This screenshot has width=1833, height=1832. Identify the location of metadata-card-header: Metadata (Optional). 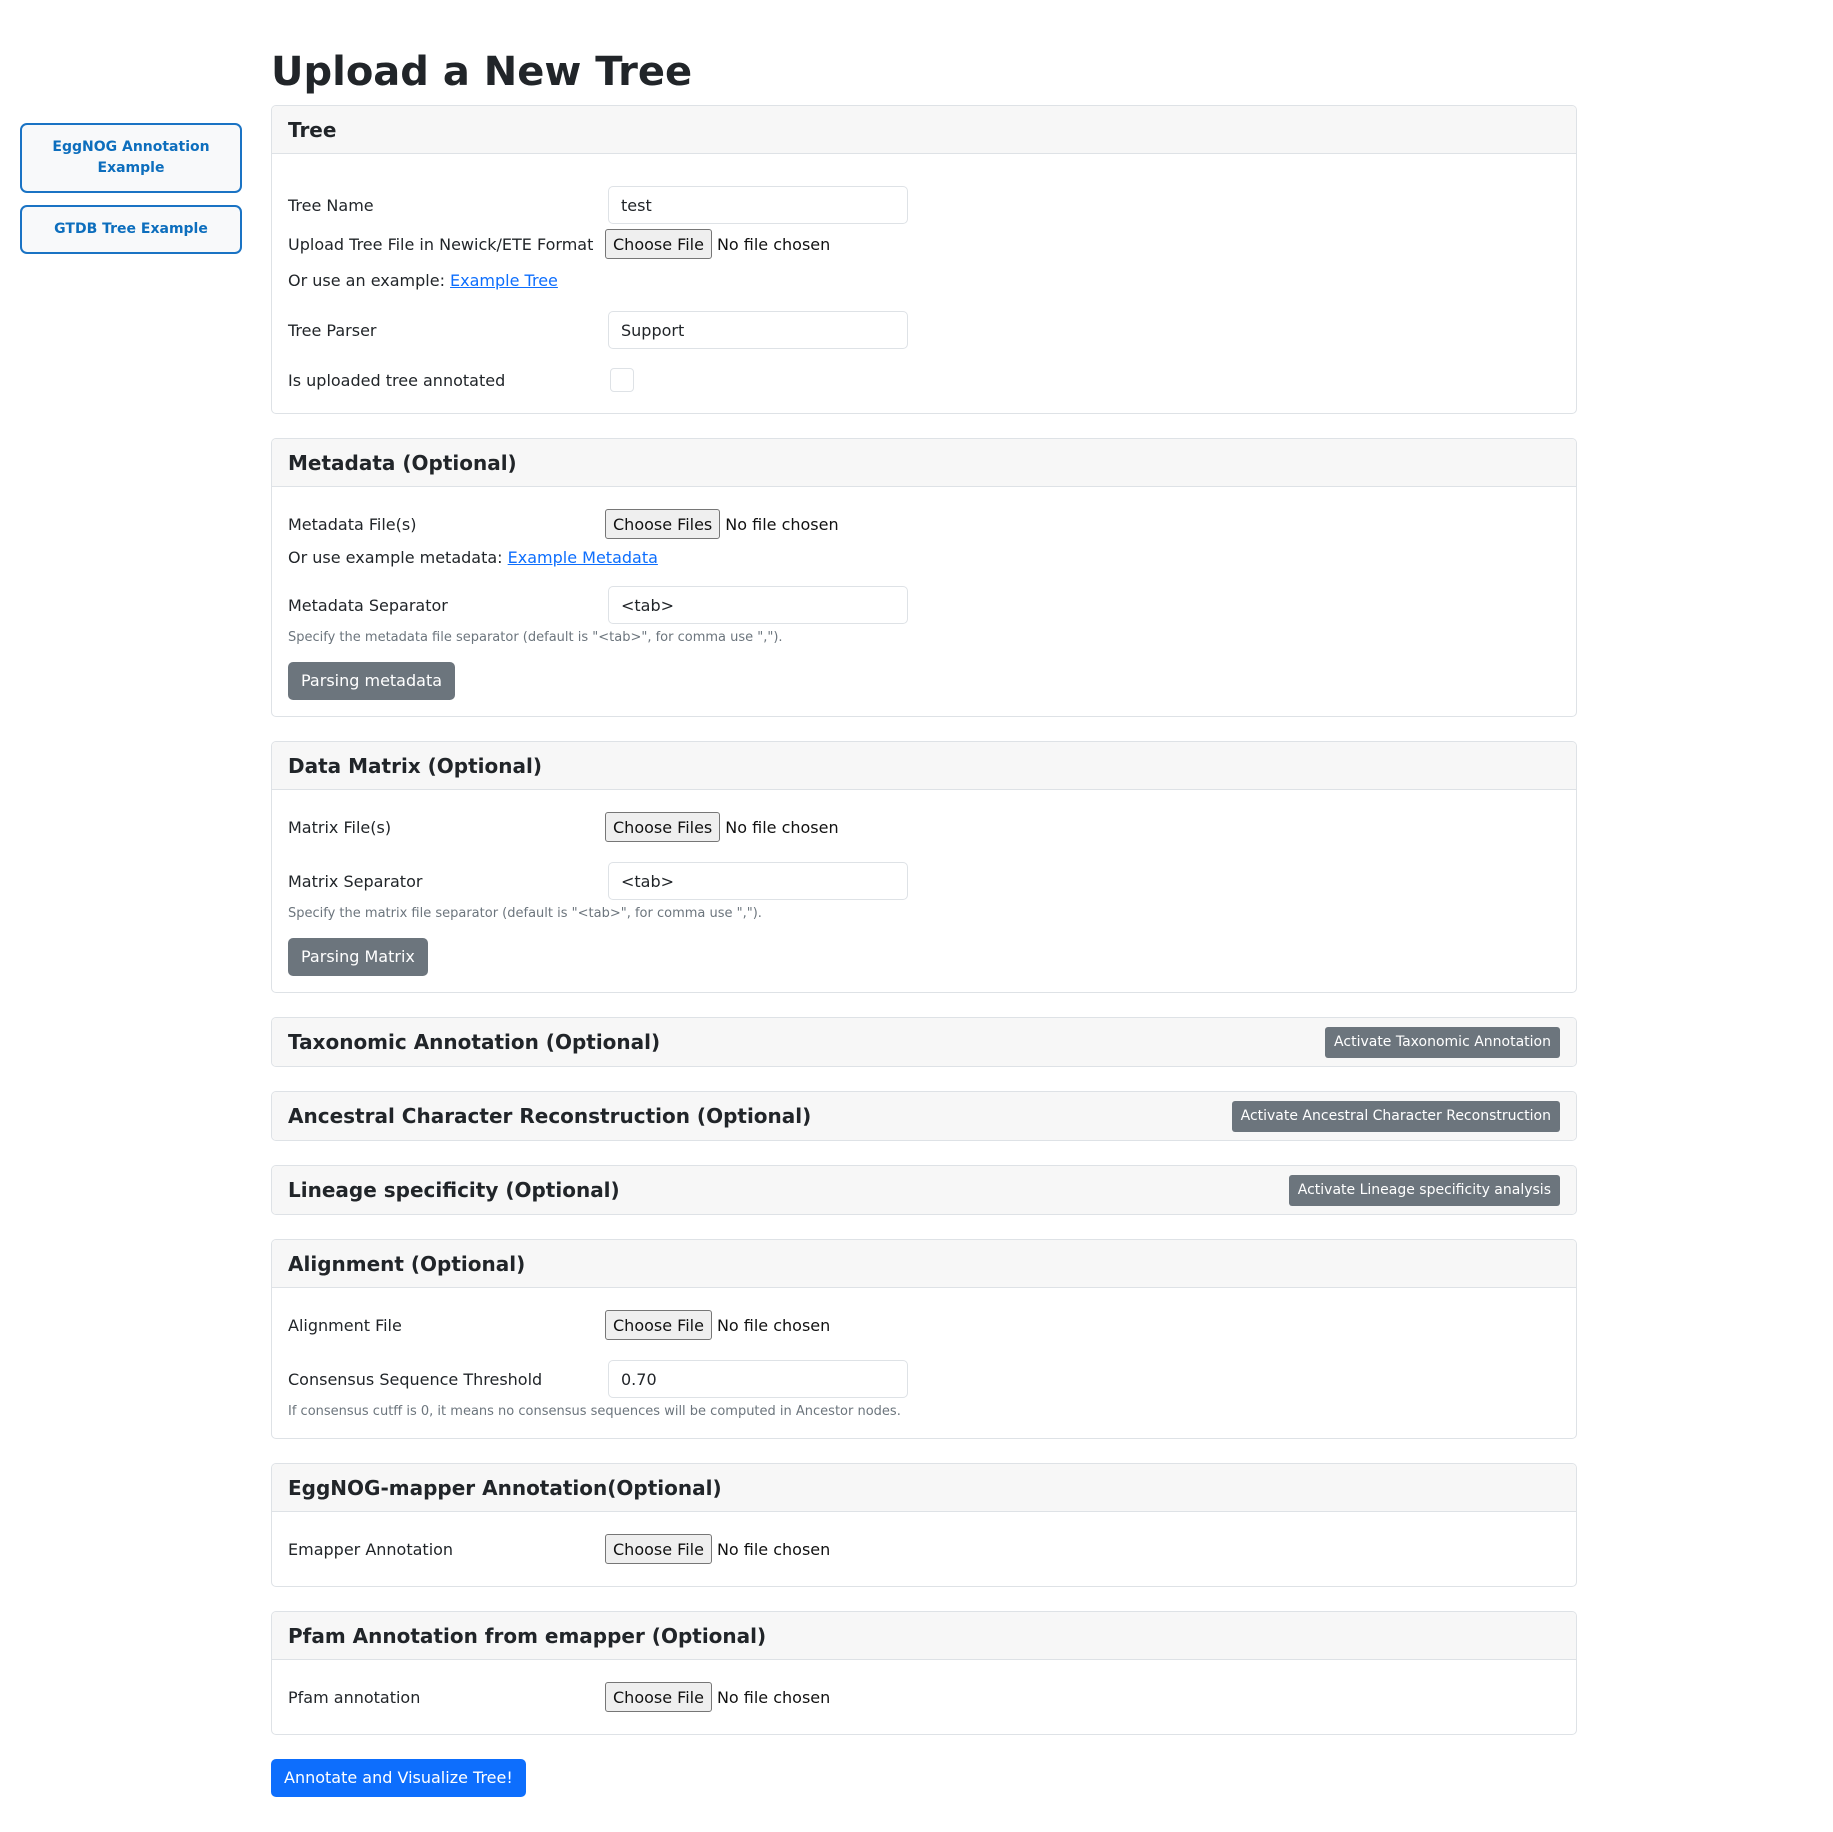
(924, 463).